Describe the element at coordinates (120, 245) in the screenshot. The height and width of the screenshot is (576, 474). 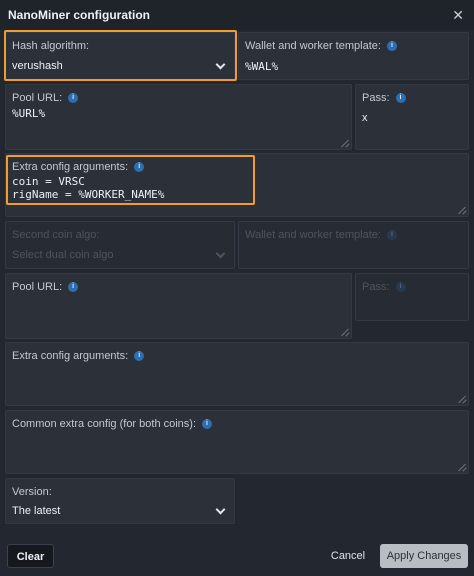
I see `second-coin-algo-select: Second coin algo: Select dual coin algo` at that location.